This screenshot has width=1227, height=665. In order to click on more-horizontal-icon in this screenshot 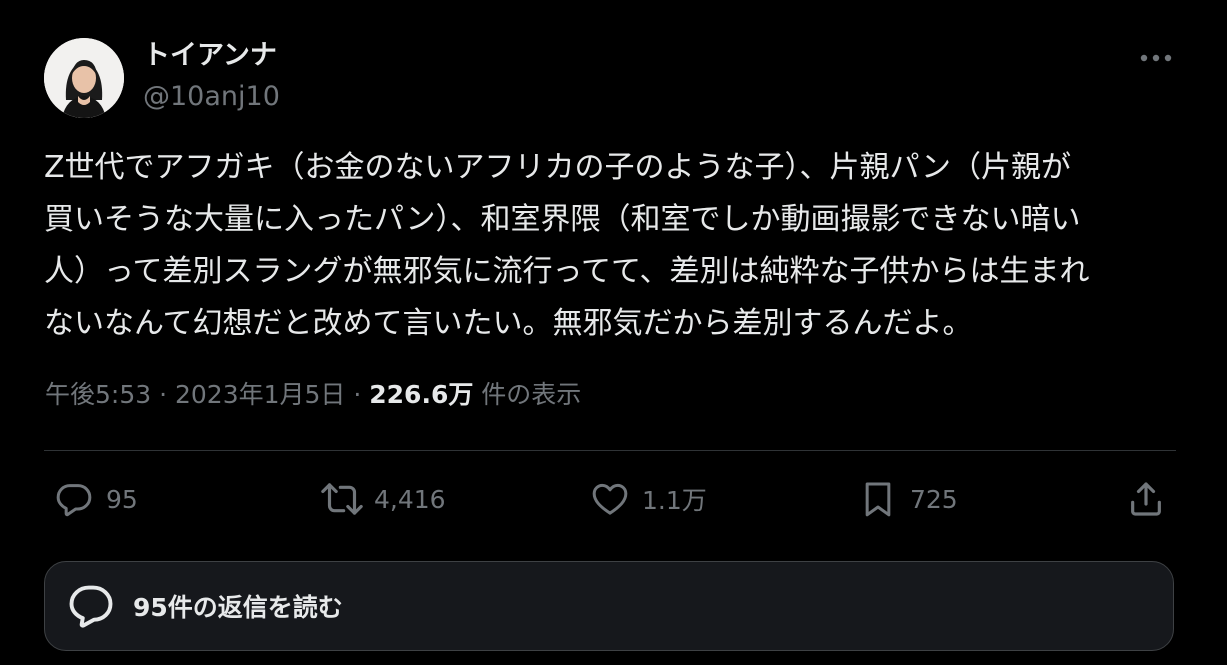, I will do `click(1156, 58)`.